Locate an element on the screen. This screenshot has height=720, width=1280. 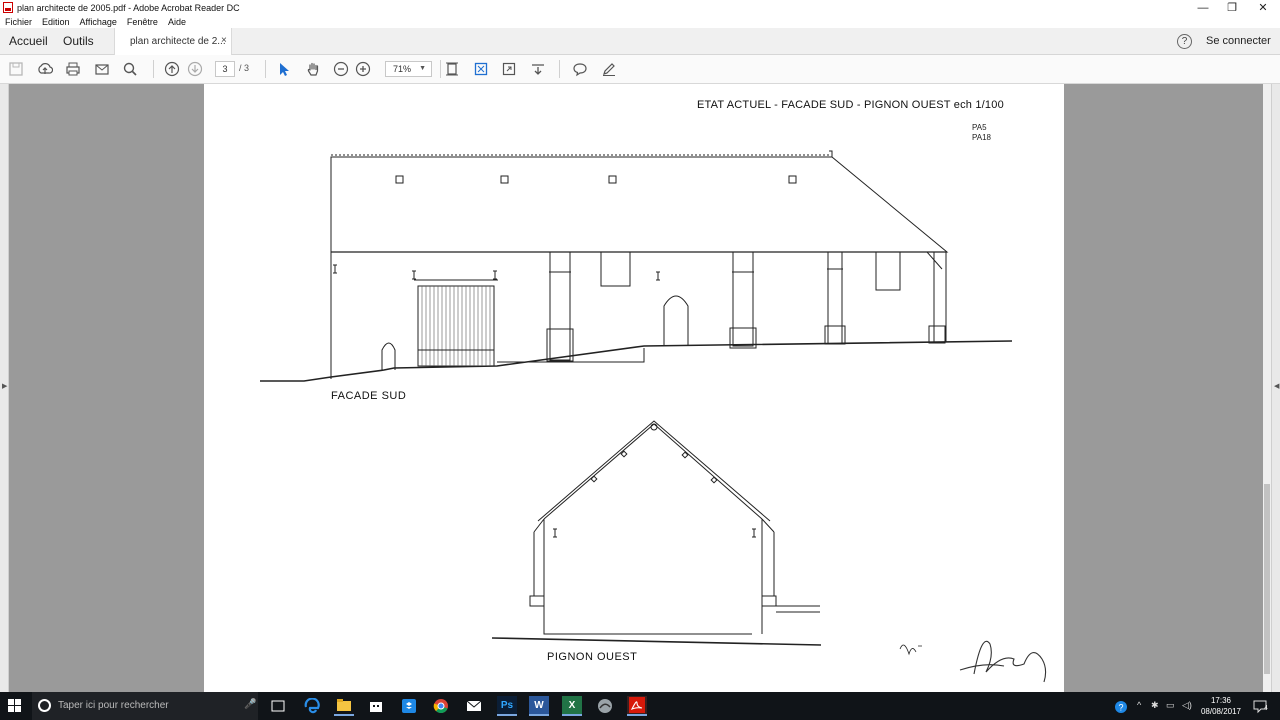
photoshop-icon: Ps is located at coordinates (507, 706).